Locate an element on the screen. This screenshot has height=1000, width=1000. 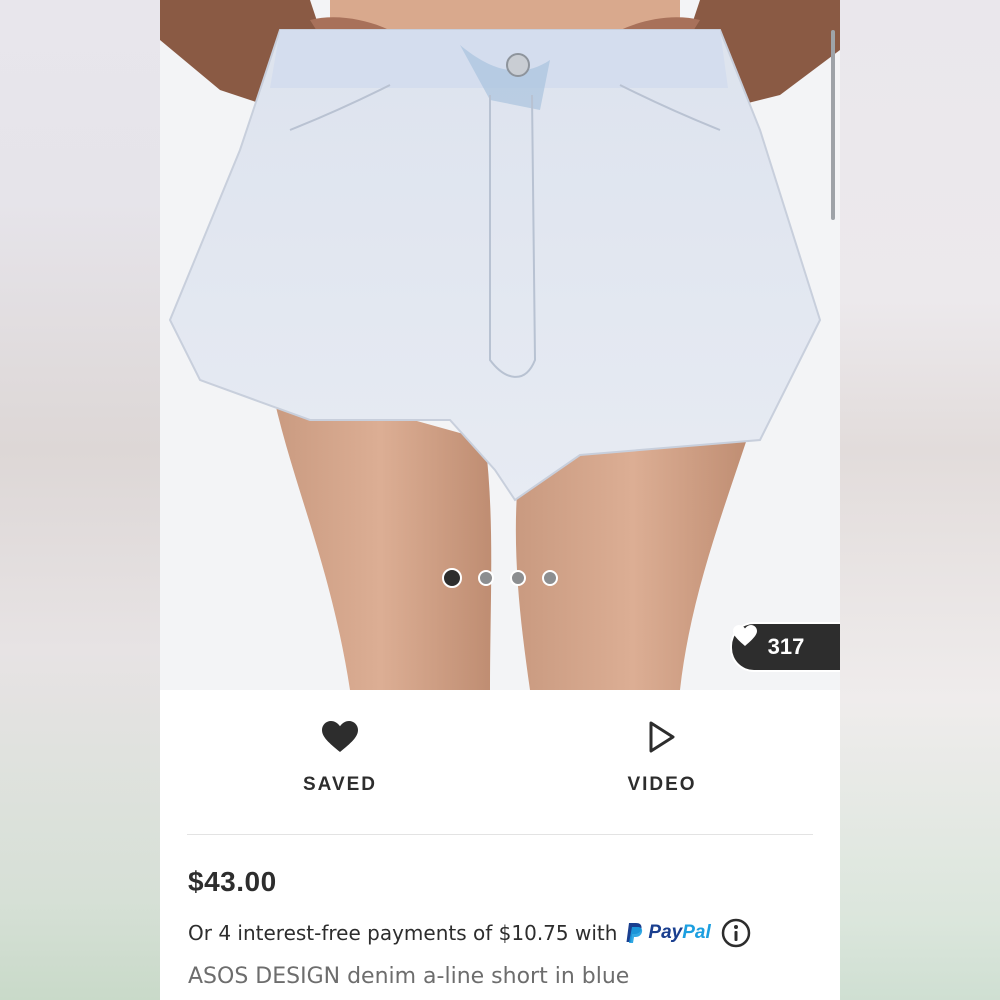
paypal-wordmark-pay: Pay is located at coordinates (665, 932).